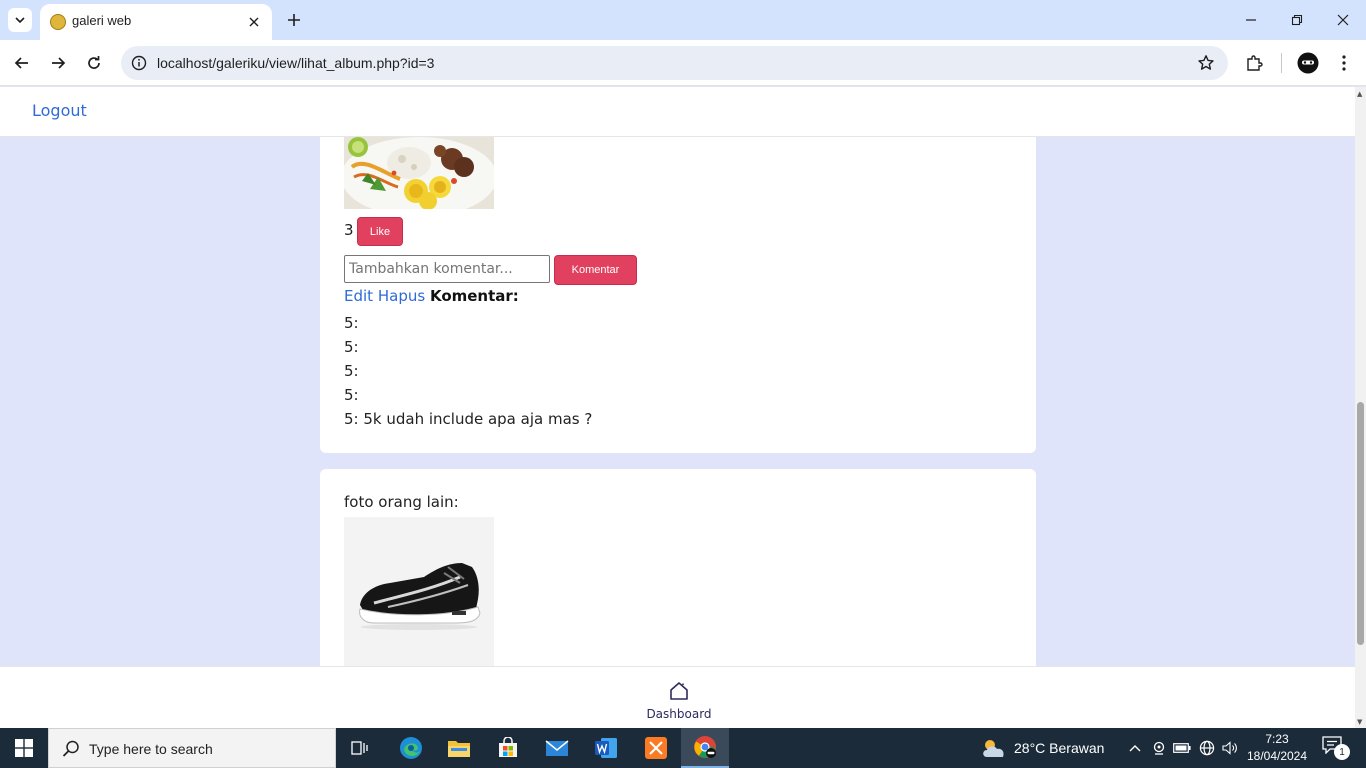  Describe the element at coordinates (1342, 752) in the screenshot. I see `notification-badge: 1` at that location.